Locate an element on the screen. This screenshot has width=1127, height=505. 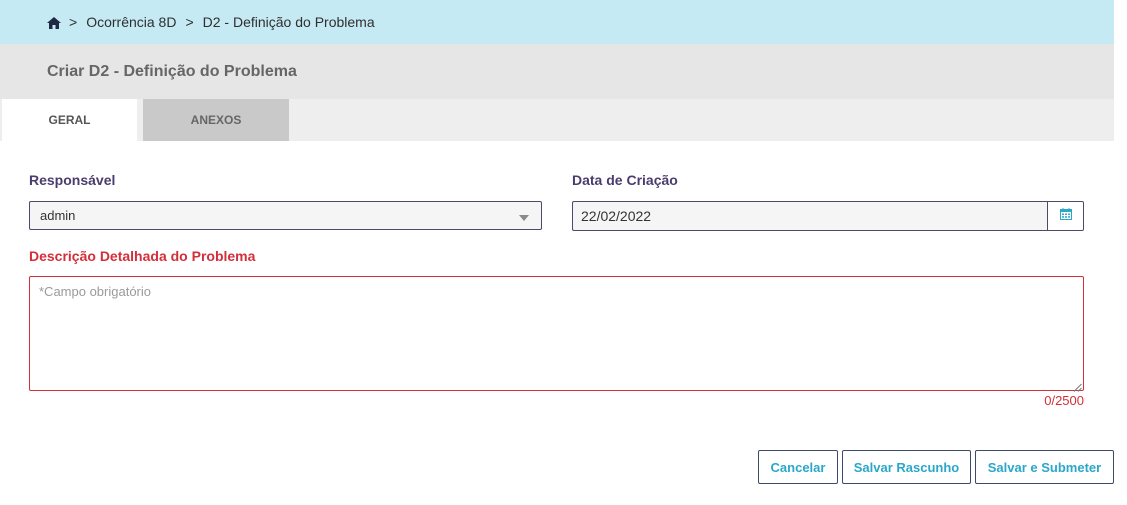
tab-anexos: ANEXOS is located at coordinates (216, 120).